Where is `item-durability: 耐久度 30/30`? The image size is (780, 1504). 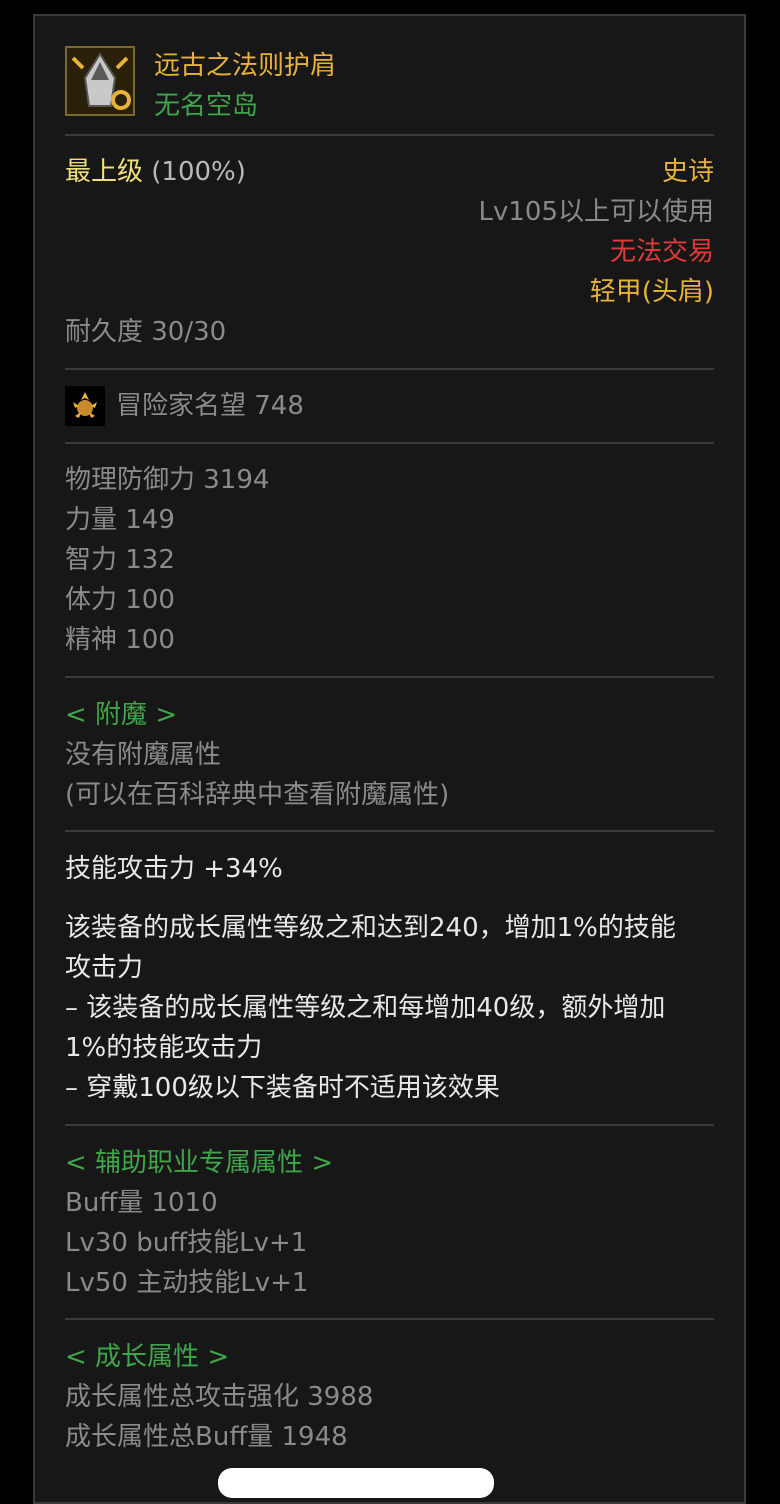
item-durability: 耐久度 30/30 is located at coordinates (146, 332).